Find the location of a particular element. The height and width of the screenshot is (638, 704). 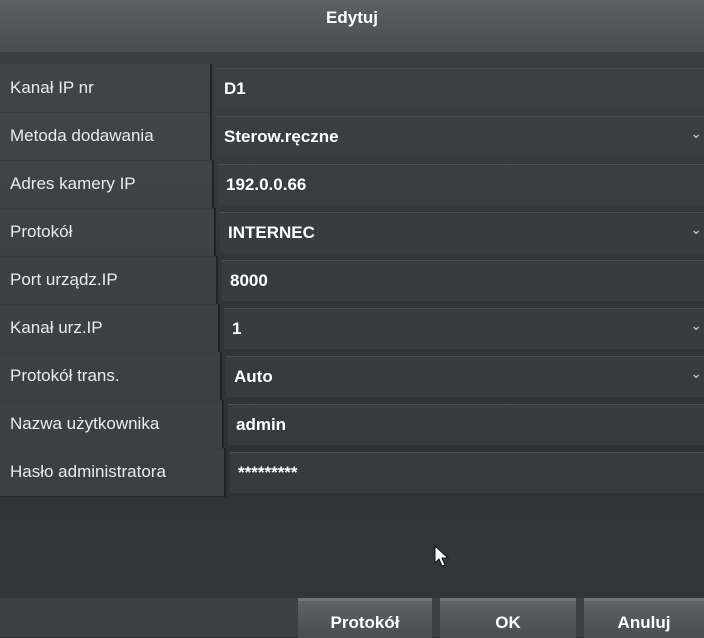

dialog-title-bar: Edytuj is located at coordinates (352, 26).